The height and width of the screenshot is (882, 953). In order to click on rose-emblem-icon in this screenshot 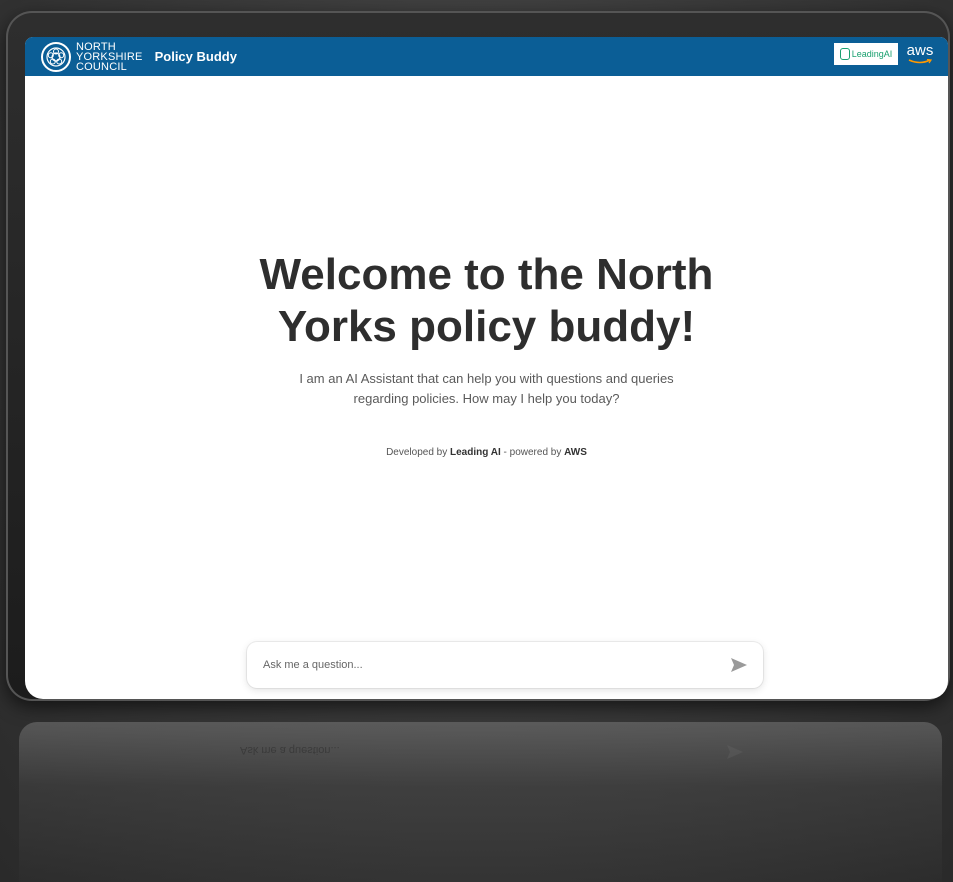, I will do `click(56, 56)`.